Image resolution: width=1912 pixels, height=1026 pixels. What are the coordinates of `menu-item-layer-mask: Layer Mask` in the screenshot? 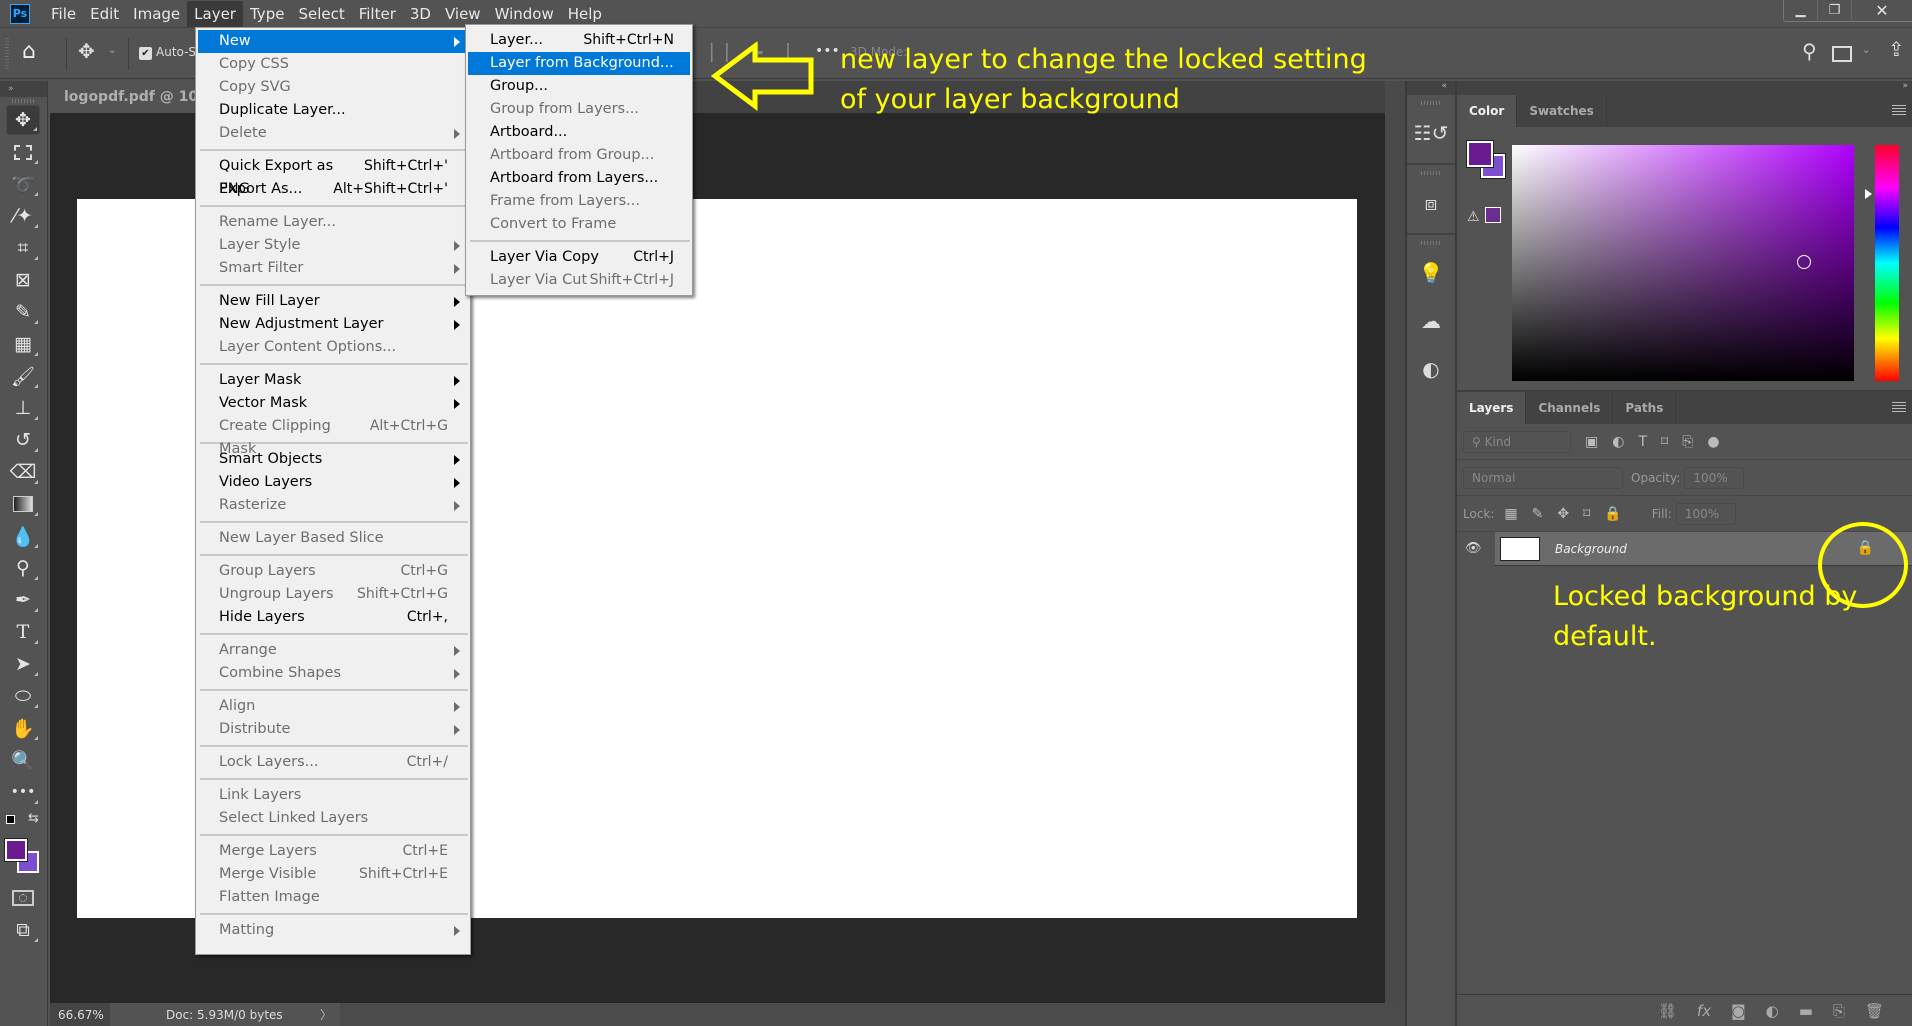 It's located at (333, 380).